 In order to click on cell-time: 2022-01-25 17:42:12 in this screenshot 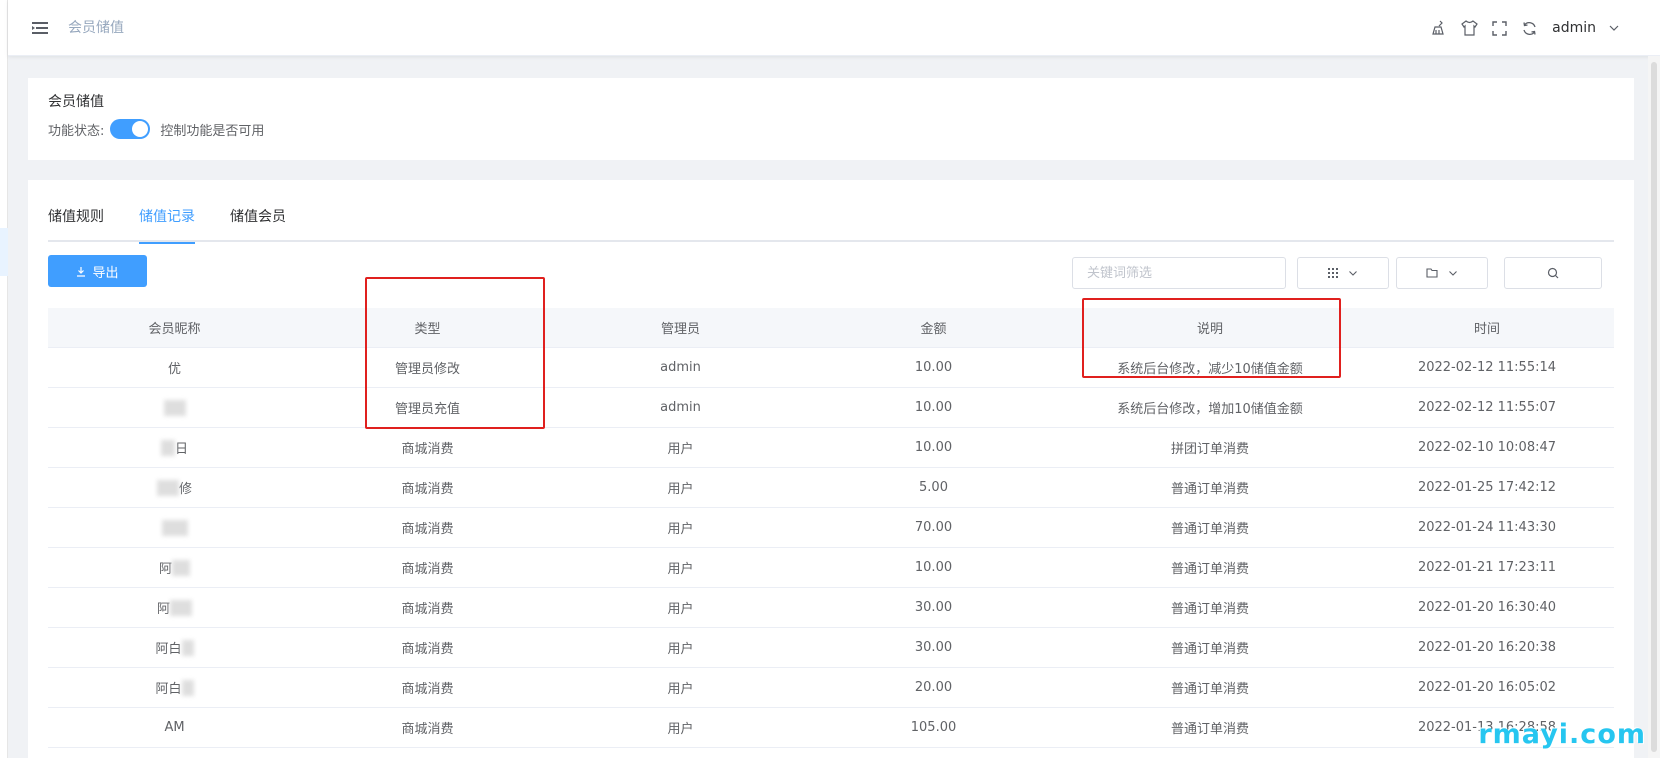, I will do `click(1487, 487)`.